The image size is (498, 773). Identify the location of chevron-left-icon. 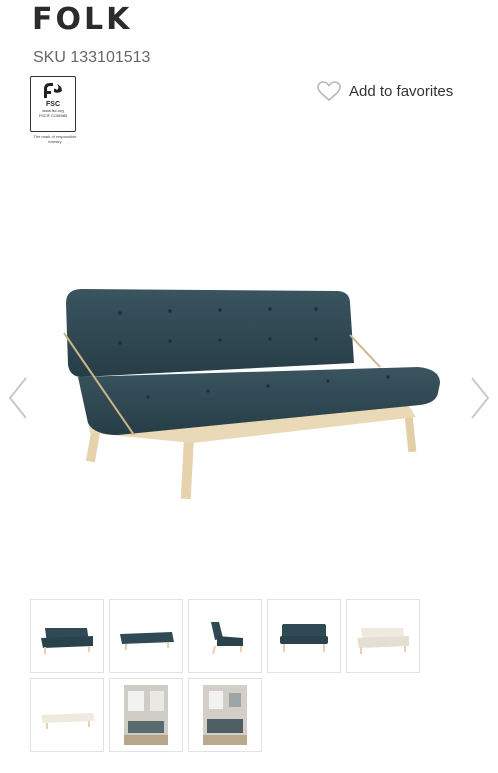
(17, 398).